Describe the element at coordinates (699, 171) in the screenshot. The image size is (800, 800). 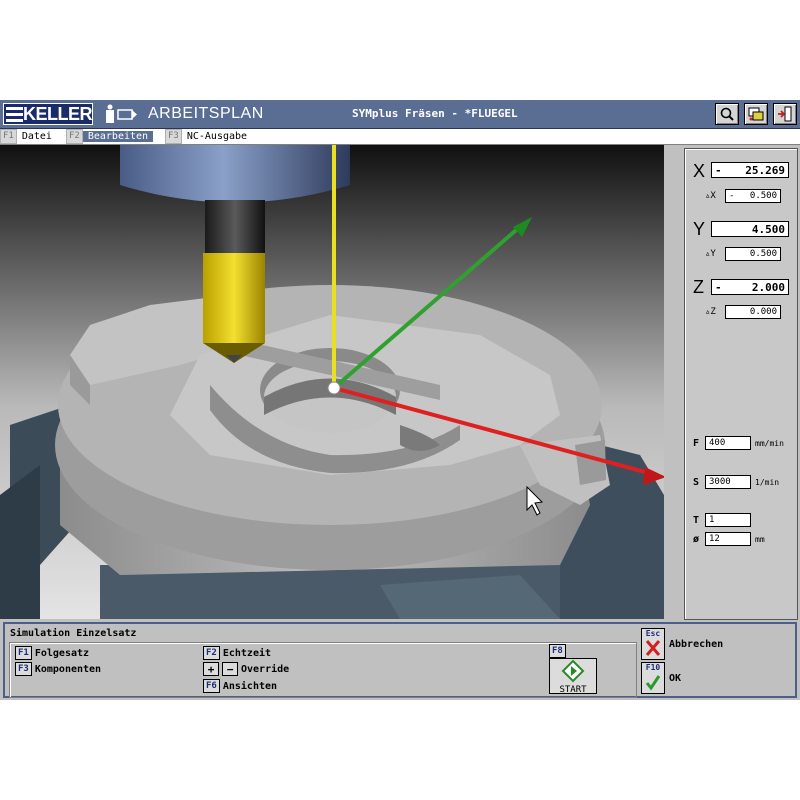
I see `x-axis-label: X` at that location.